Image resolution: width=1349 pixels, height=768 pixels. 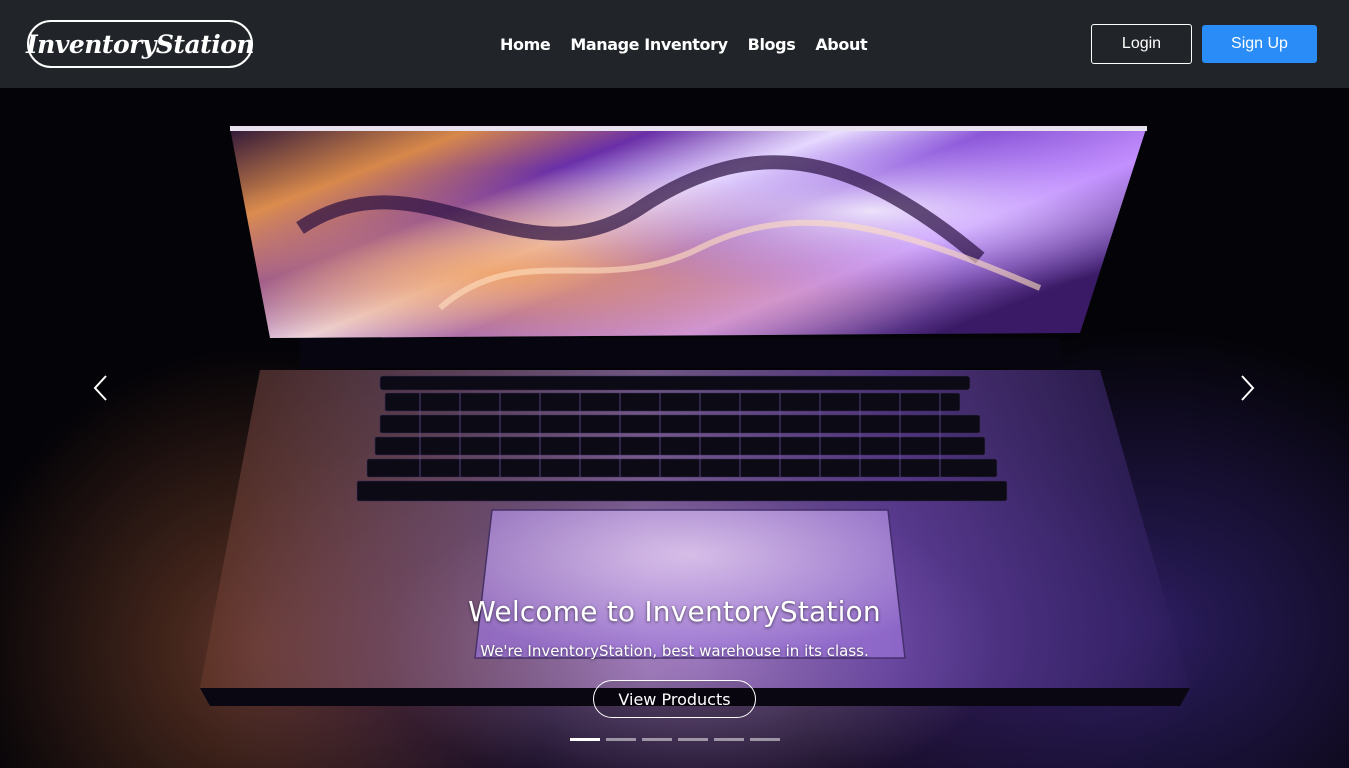 I want to click on nav-links: Home Manage Inventory Blogs About, so click(x=684, y=44).